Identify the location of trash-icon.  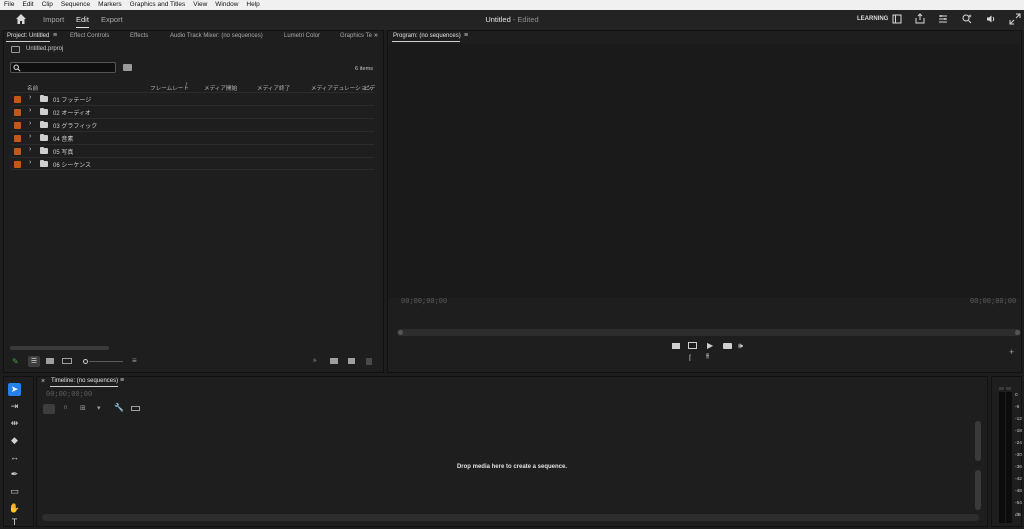
(369, 361).